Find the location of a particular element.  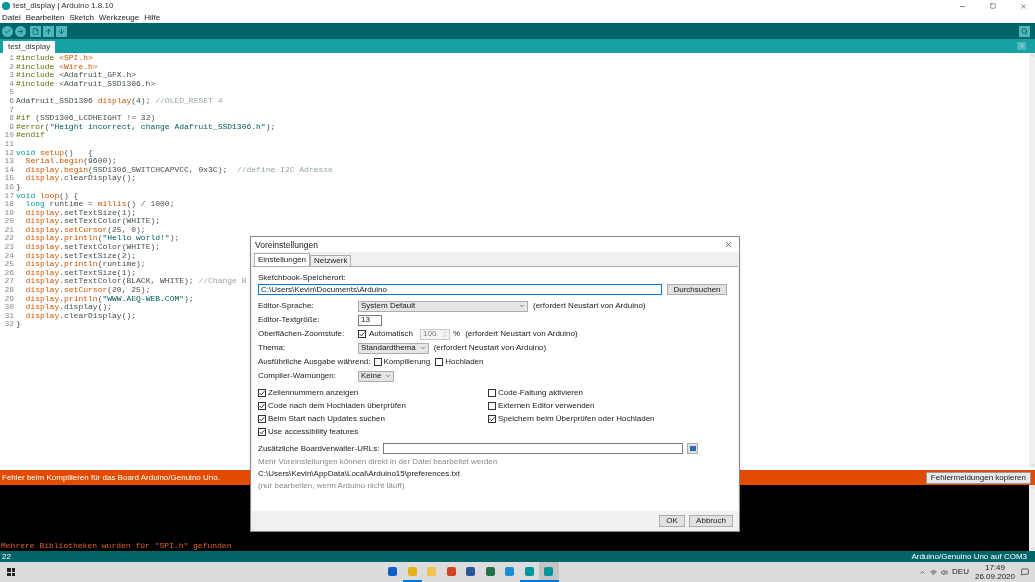

checkbox-label: Hochladen is located at coordinates (464, 362).